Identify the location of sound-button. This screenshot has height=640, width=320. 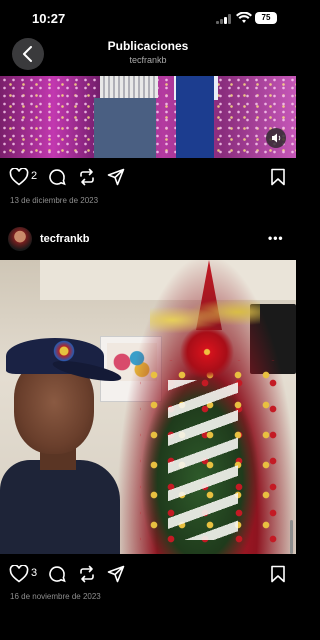
(276, 138).